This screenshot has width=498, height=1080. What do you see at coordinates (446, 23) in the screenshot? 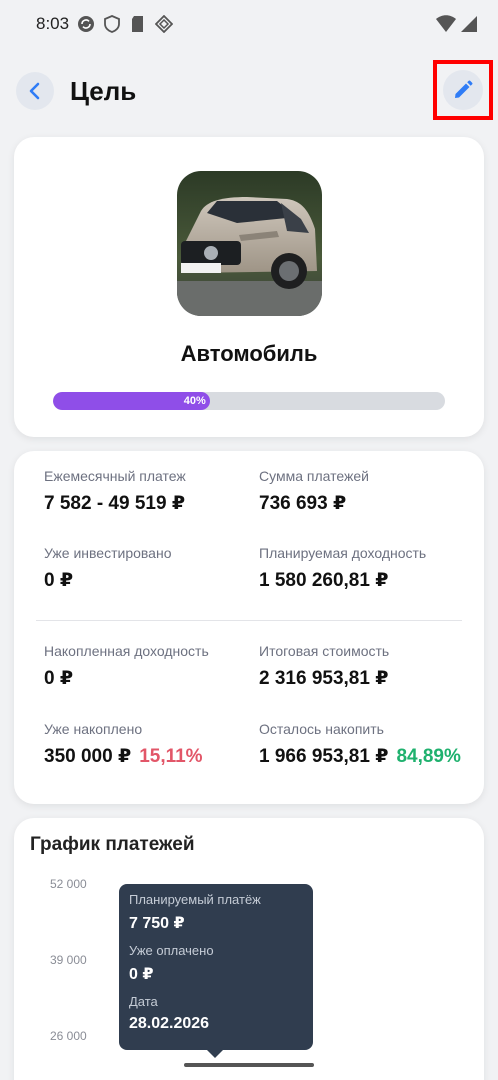
I see `wifi-icon` at bounding box center [446, 23].